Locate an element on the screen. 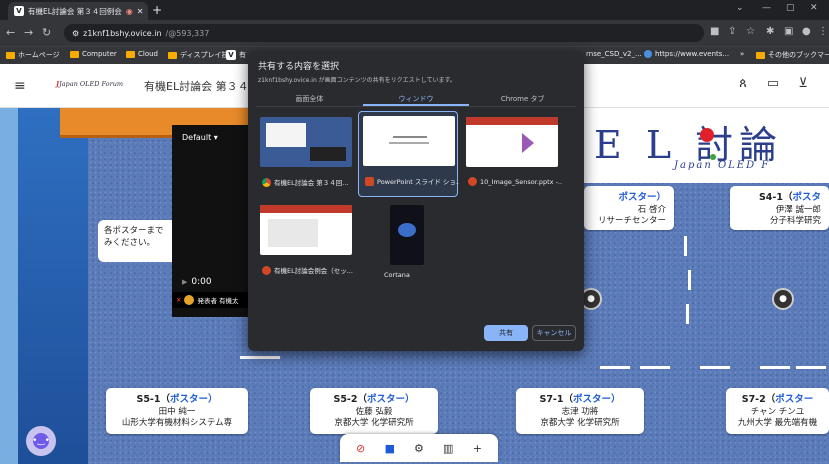 The height and width of the screenshot is (464, 829). mic-muted-icon: ✕ is located at coordinates (179, 300).